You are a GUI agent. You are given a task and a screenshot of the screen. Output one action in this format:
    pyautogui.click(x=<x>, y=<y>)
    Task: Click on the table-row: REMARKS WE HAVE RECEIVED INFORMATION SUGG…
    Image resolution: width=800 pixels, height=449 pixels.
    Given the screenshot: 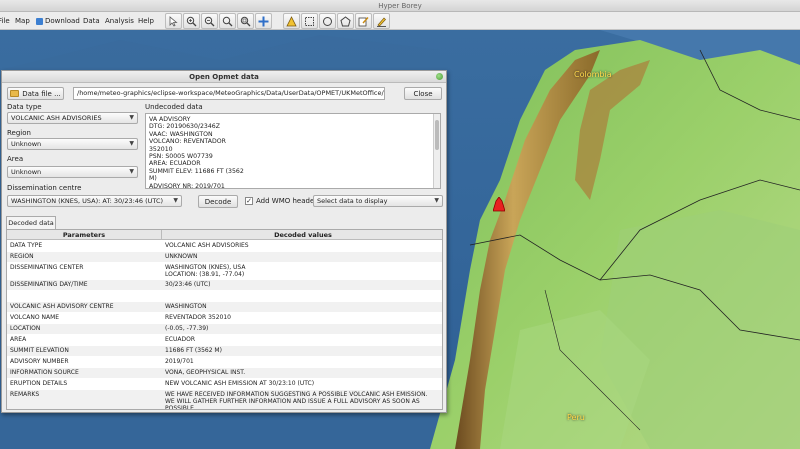 What is the action you would take?
    pyautogui.click(x=224, y=400)
    